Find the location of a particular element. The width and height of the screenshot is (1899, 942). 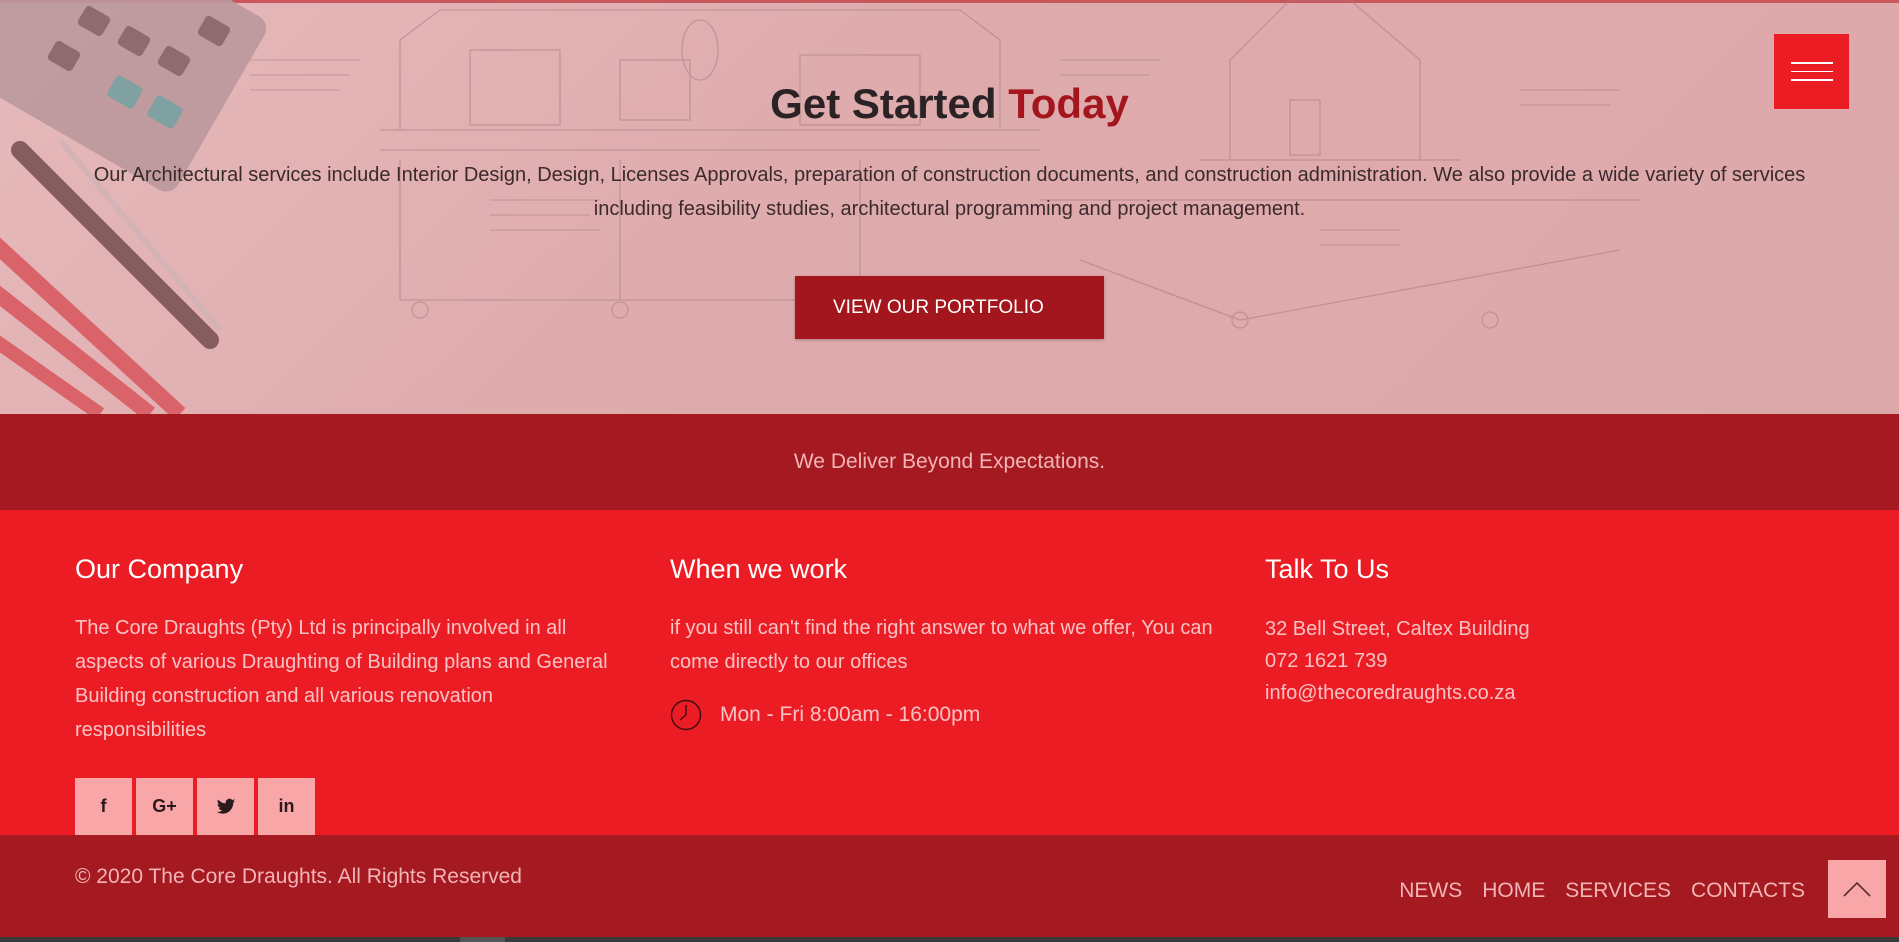

twitter-bird-glyph is located at coordinates (225, 806).